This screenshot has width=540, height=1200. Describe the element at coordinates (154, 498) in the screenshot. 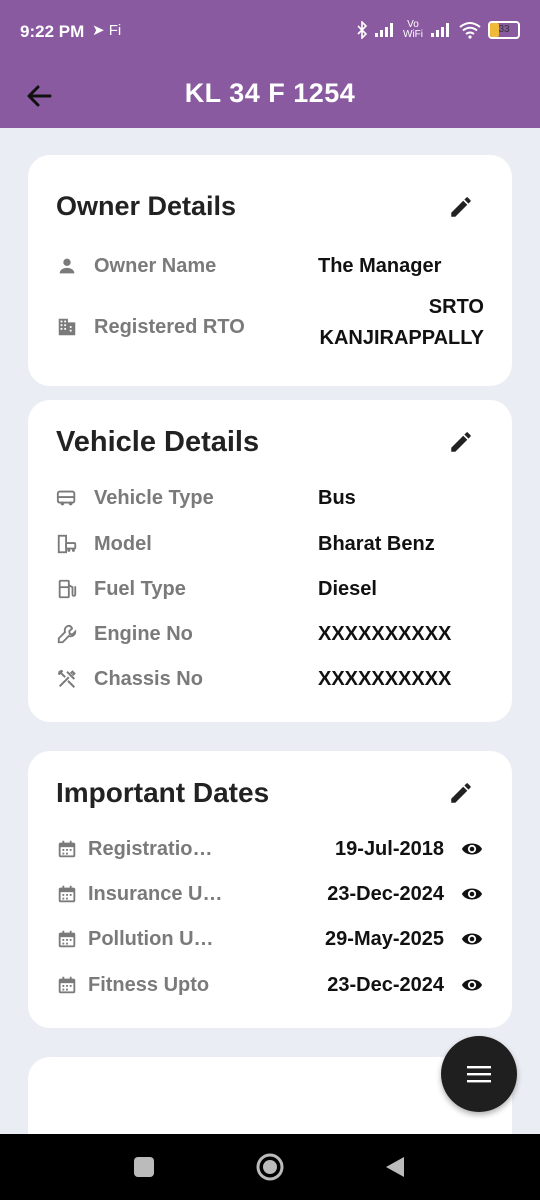

I see `vehicle-type-label: Vehicle Type` at that location.